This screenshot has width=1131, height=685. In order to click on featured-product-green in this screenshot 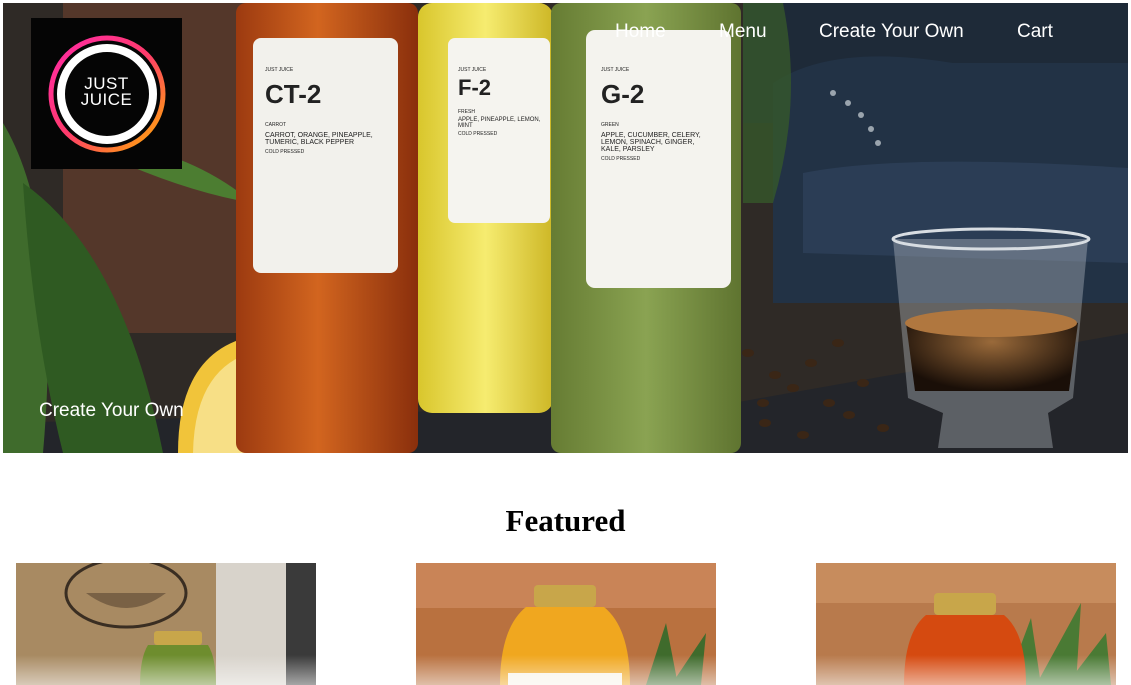, I will do `click(166, 624)`.